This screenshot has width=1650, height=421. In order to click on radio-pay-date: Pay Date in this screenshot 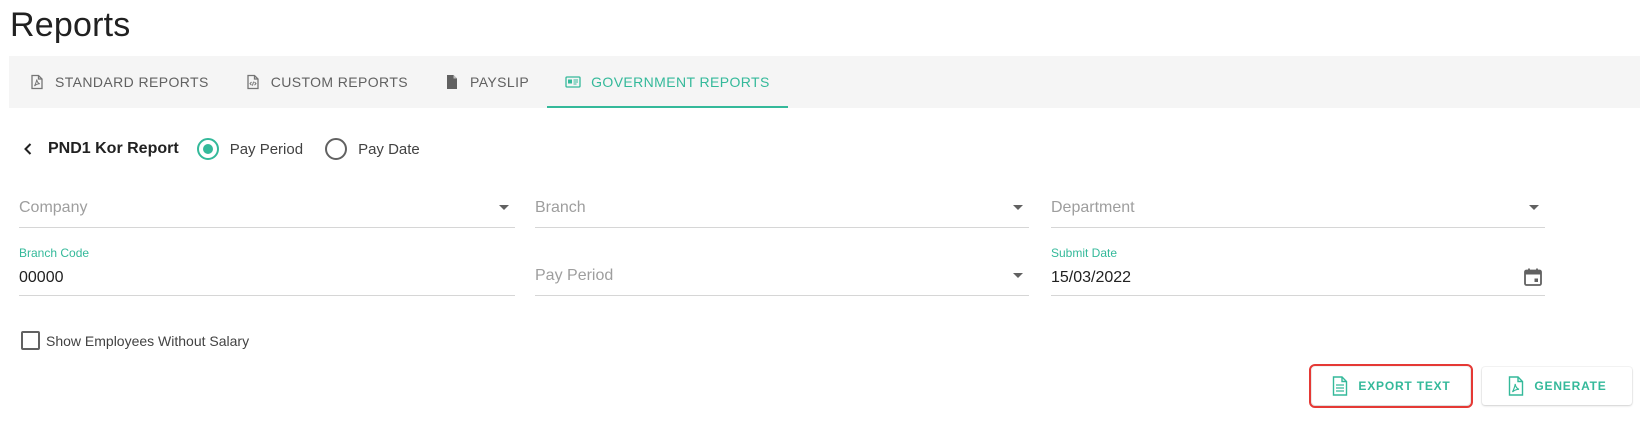, I will do `click(372, 149)`.